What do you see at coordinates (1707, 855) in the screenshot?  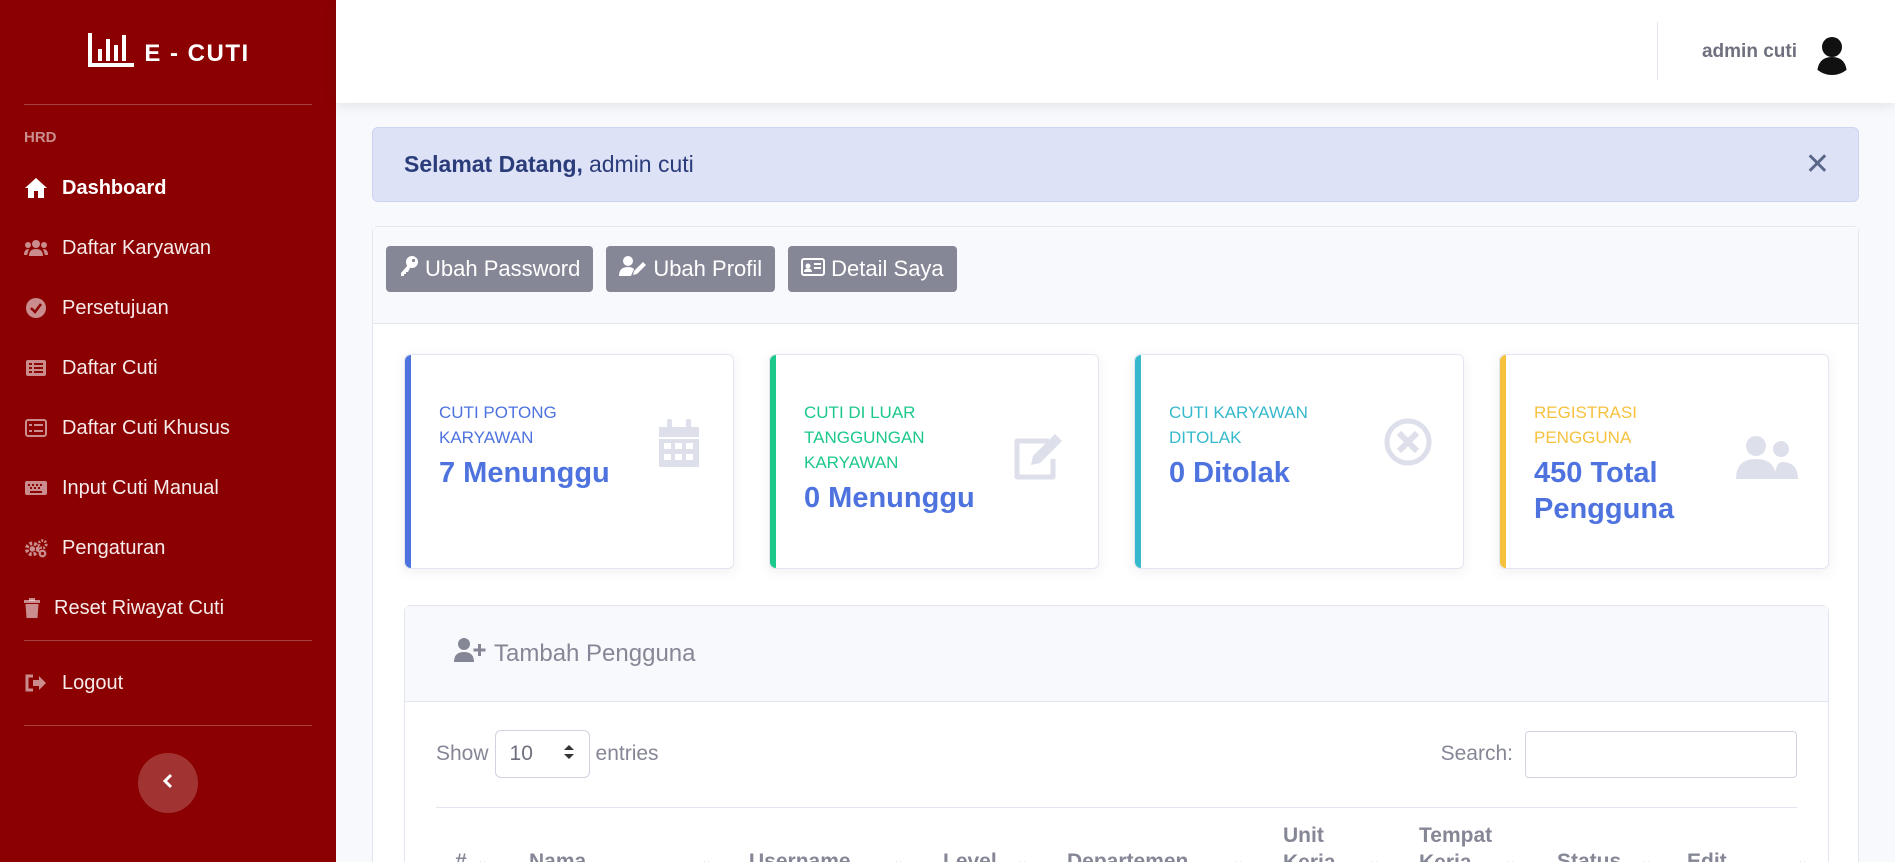 I see `column-header-edit: Edit` at bounding box center [1707, 855].